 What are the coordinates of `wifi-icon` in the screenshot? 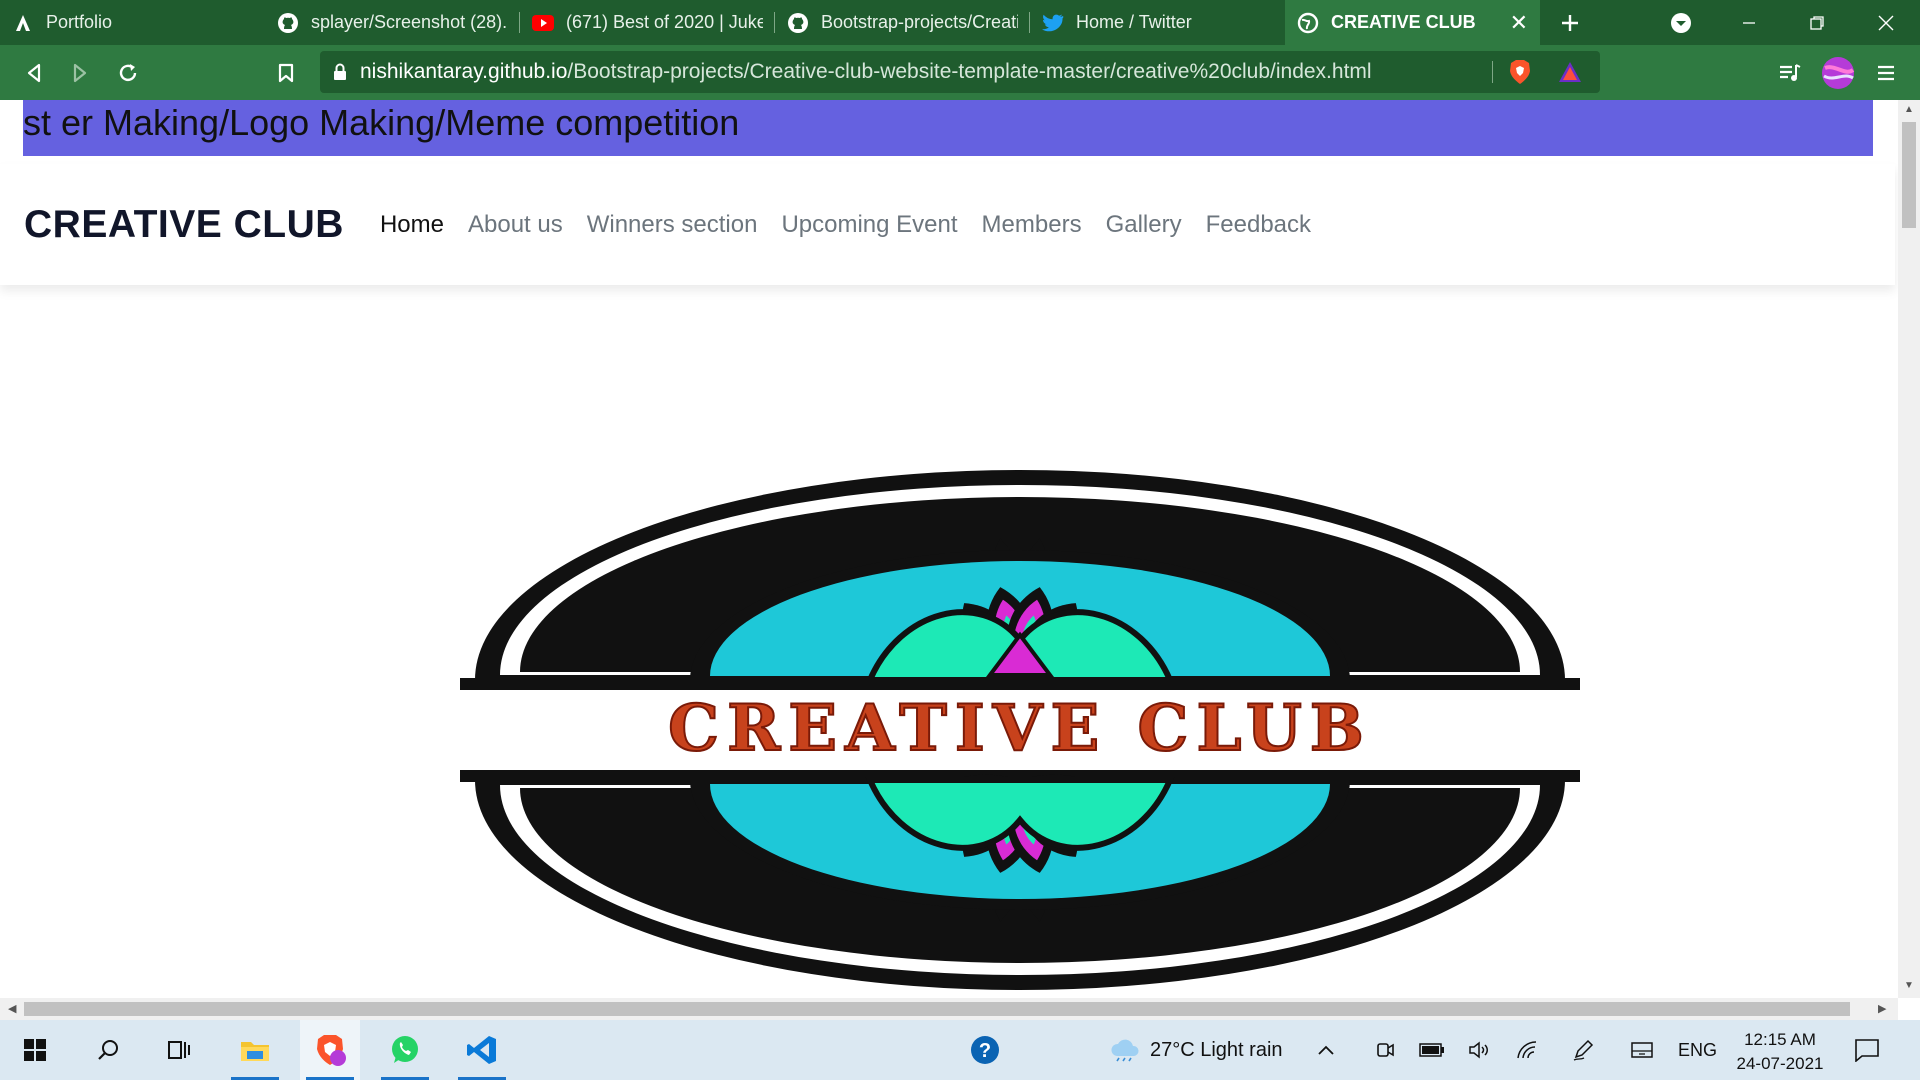 It's located at (1528, 1050).